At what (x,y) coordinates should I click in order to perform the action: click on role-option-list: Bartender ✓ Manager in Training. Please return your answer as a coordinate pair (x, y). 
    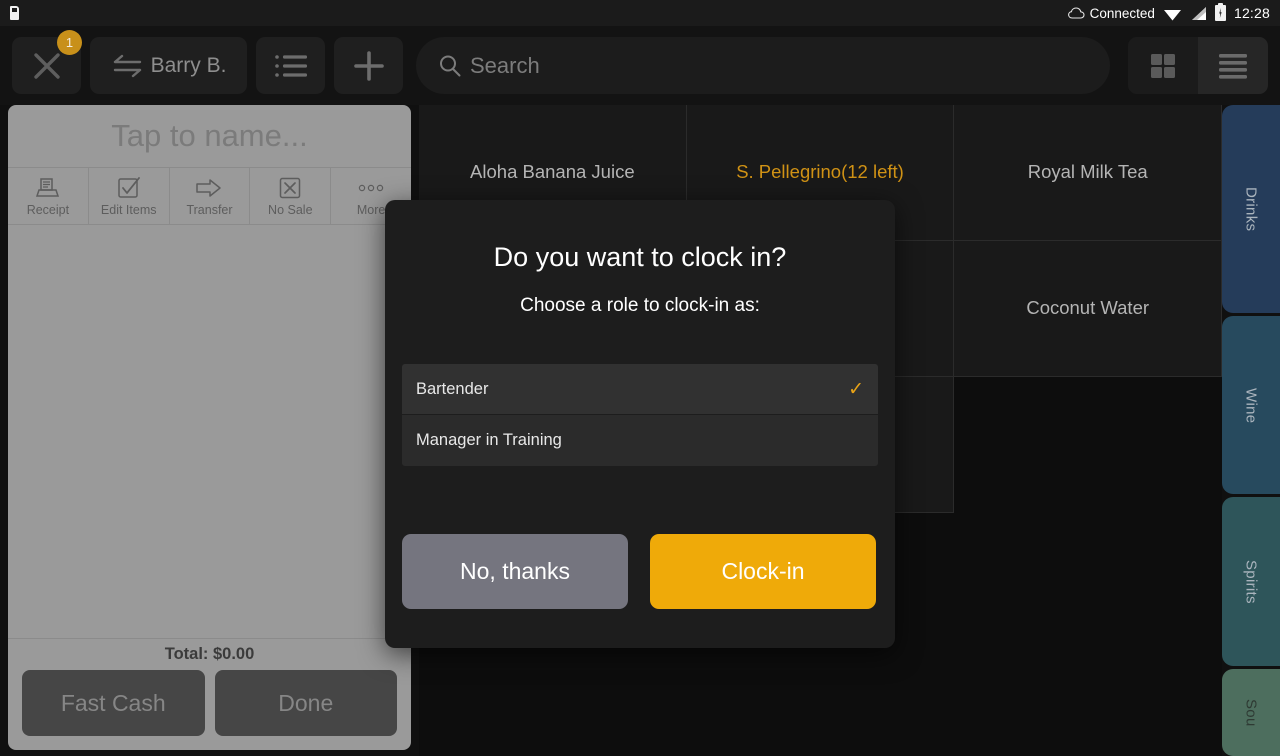
    Looking at the image, I should click on (640, 415).